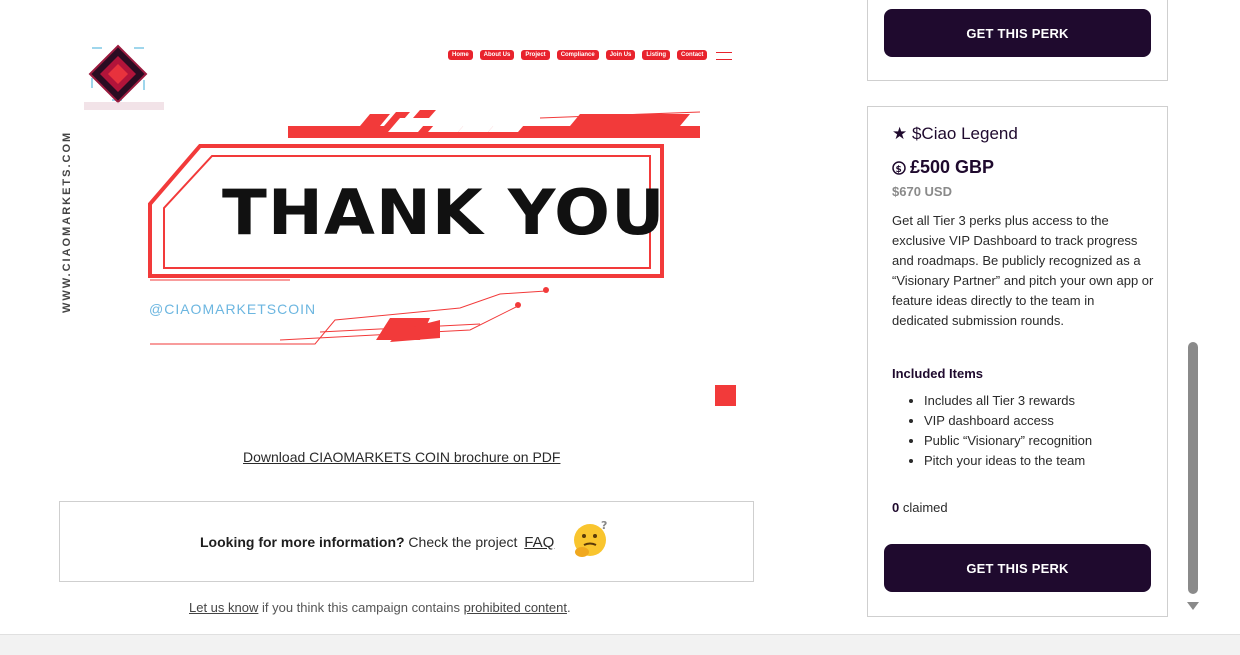 This screenshot has height=655, width=1240. I want to click on perk-price: $ £500 GBP, so click(943, 167).